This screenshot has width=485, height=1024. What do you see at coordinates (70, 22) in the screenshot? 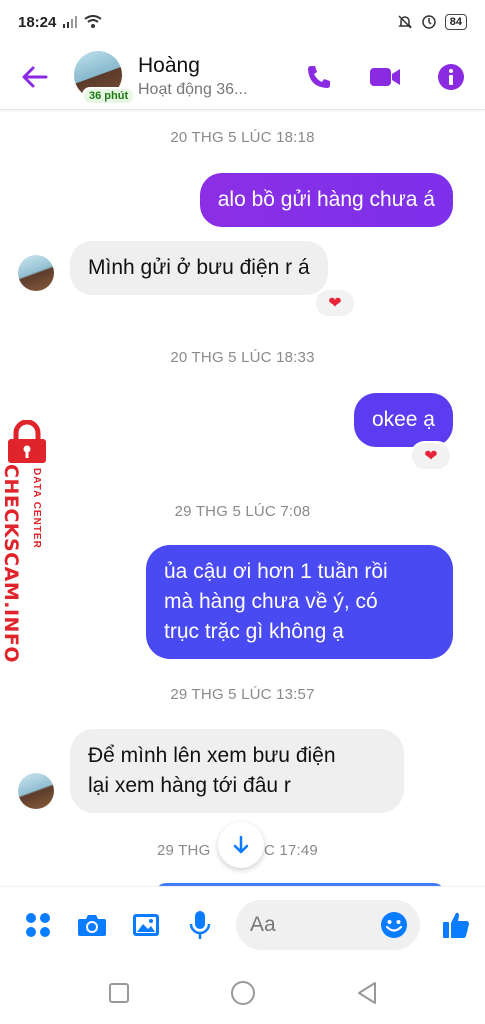
I see `signal-icon` at bounding box center [70, 22].